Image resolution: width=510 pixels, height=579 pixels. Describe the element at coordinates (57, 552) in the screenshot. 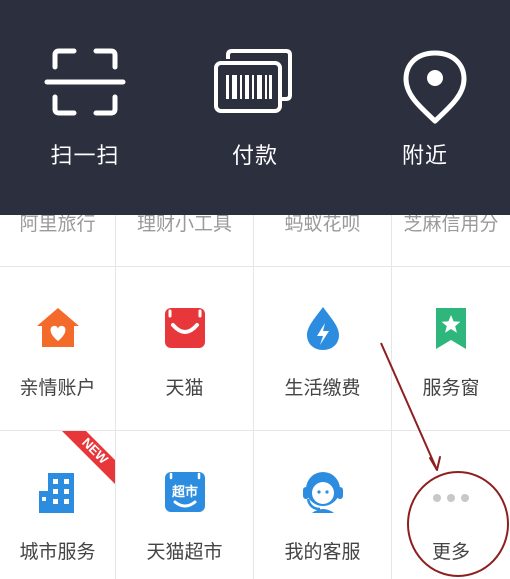

I see `grid-item-label: 城市服务` at that location.